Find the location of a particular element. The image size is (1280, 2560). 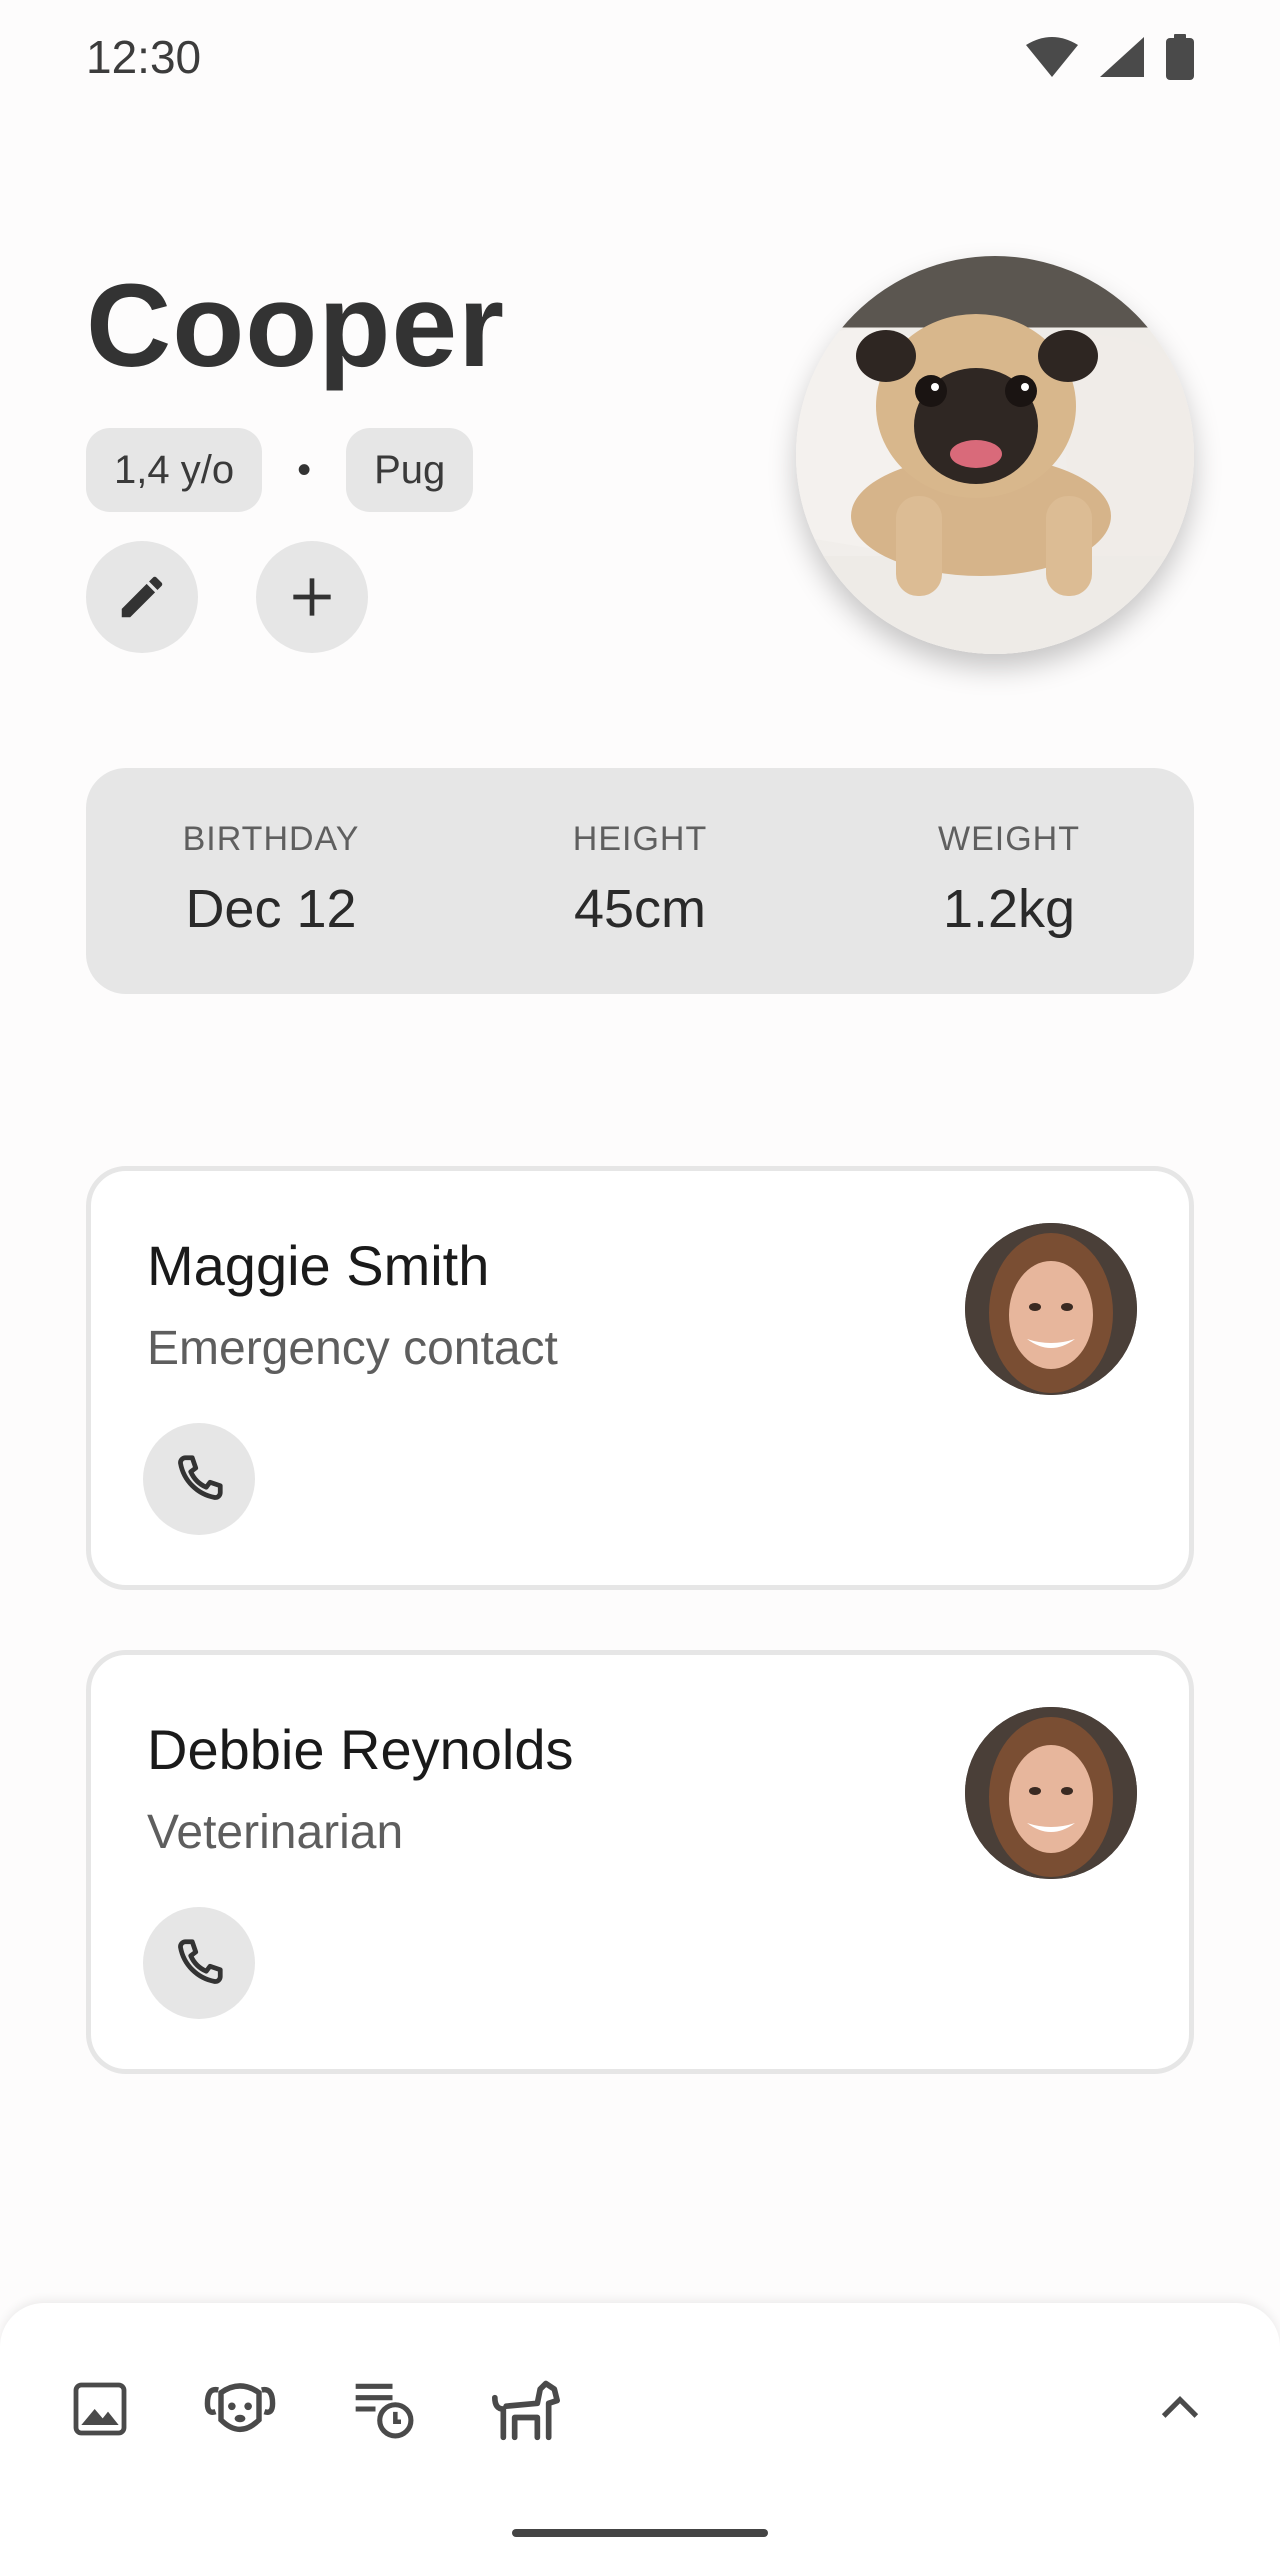

bottom-app-bar is located at coordinates (640, 2431).